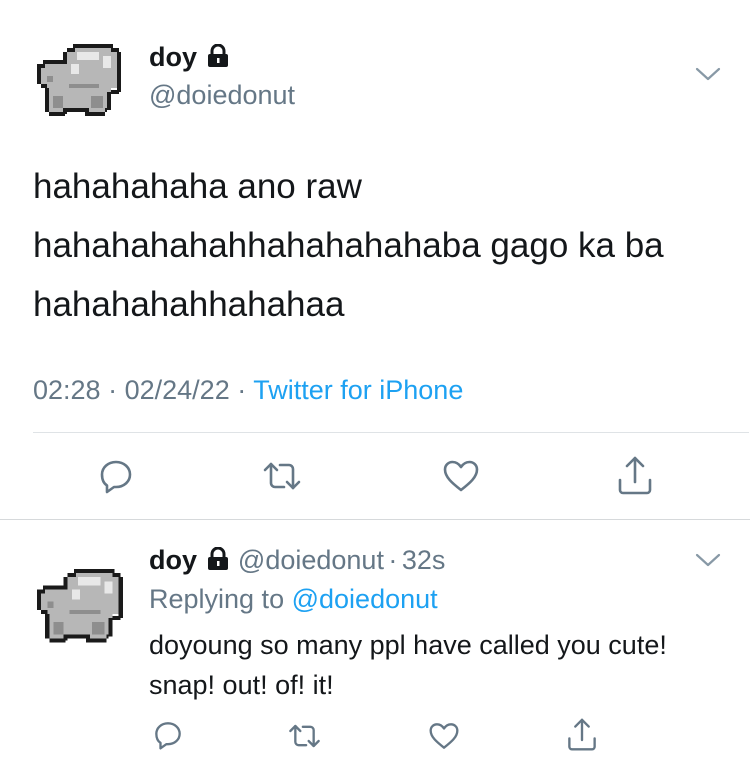 The width and height of the screenshot is (750, 773). I want to click on tweet-time: 02:28, so click(67, 390).